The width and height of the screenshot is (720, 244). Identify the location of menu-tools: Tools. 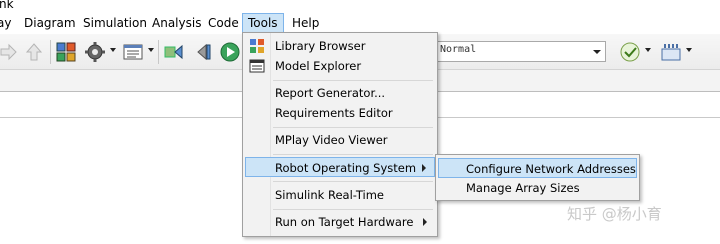
(263, 23).